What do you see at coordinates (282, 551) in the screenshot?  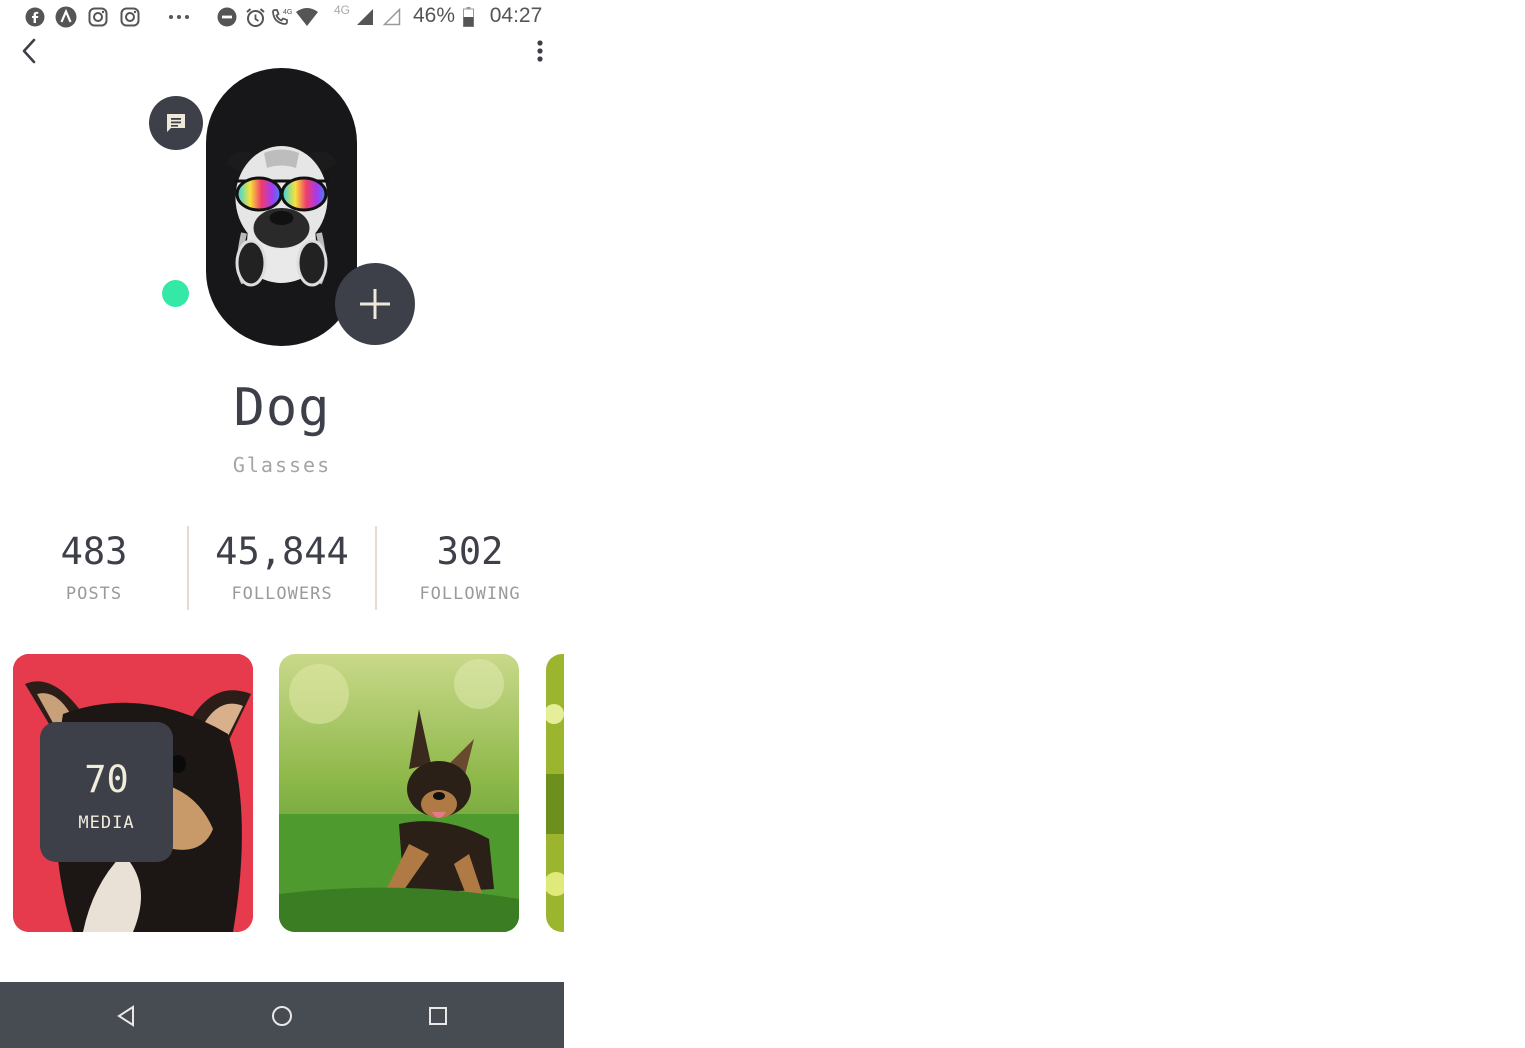 I see `stat-value: 45,844` at bounding box center [282, 551].